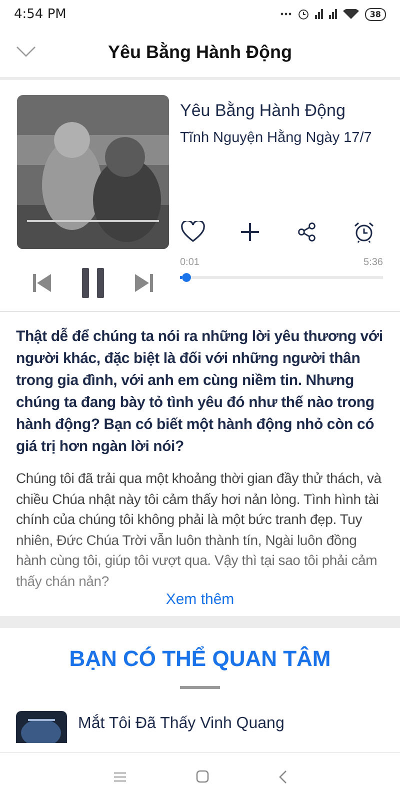 The width and height of the screenshot is (400, 800). I want to click on progress-track, so click(281, 277).